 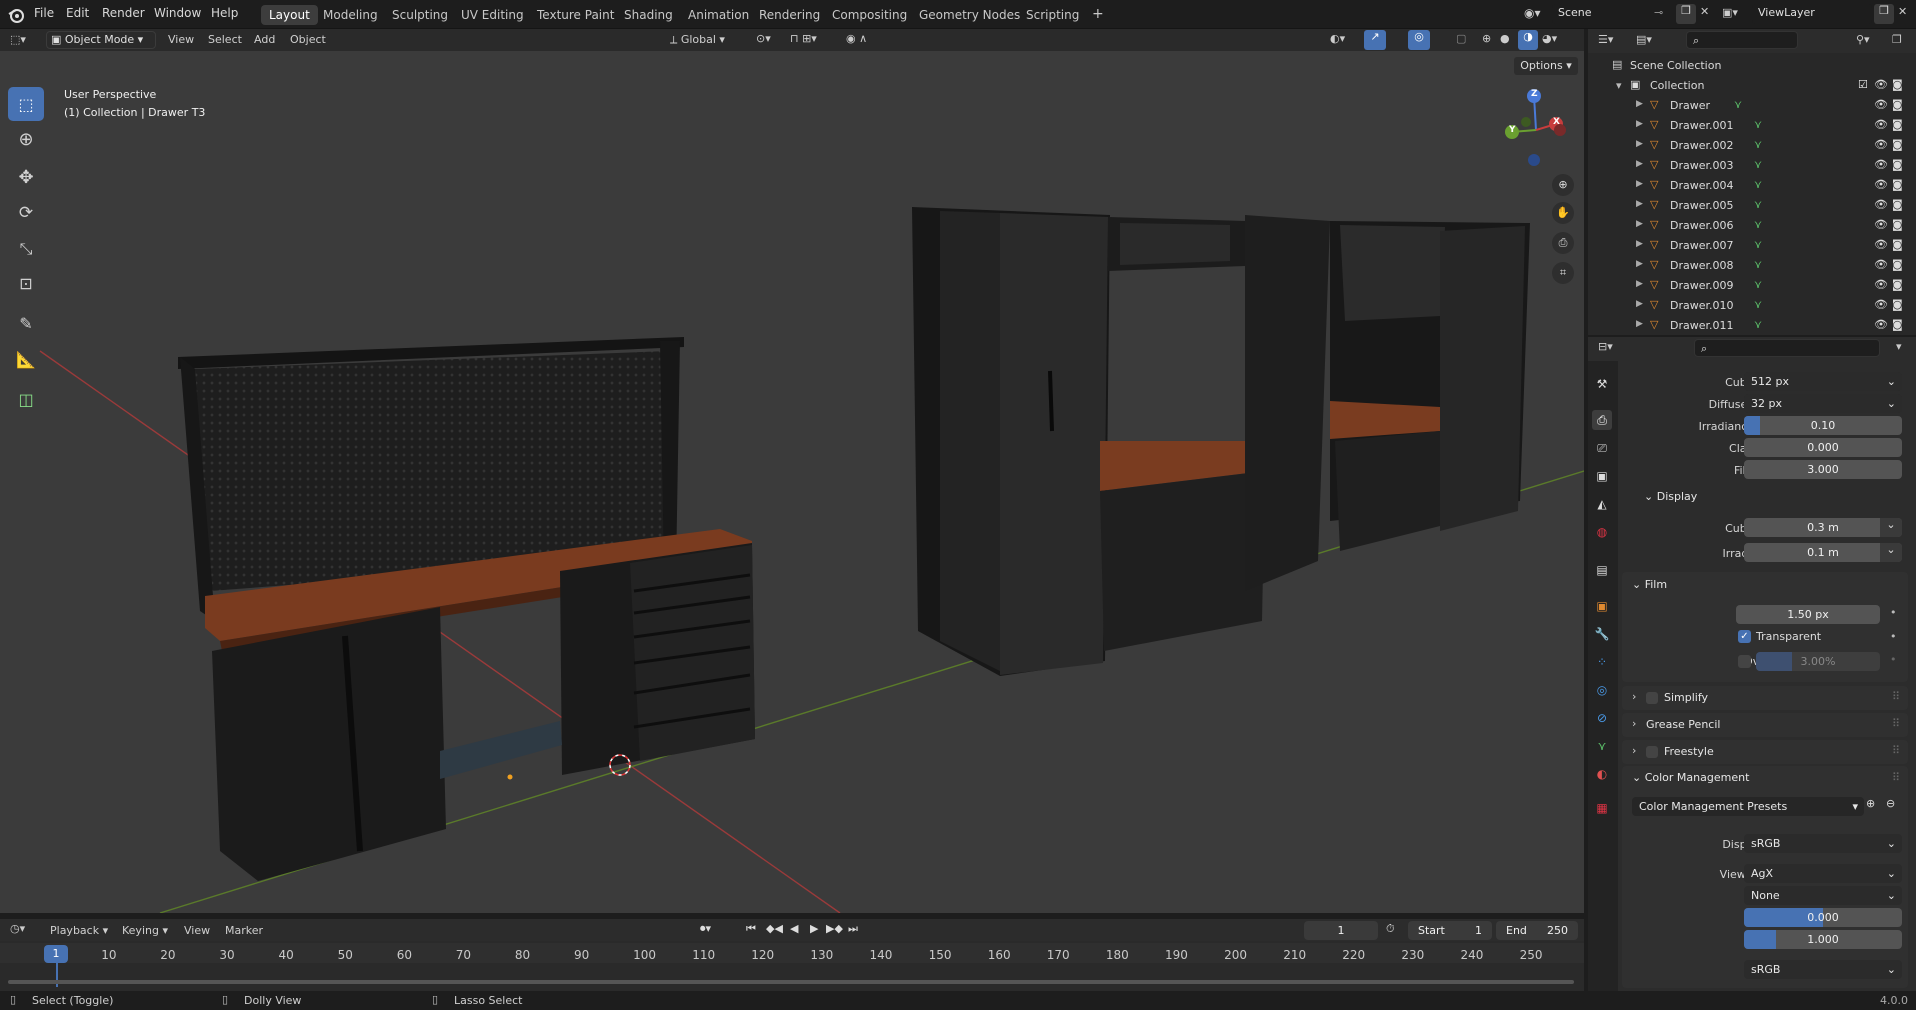 What do you see at coordinates (1419, 40) in the screenshot?
I see `overlay-toggle-icon: ◎` at bounding box center [1419, 40].